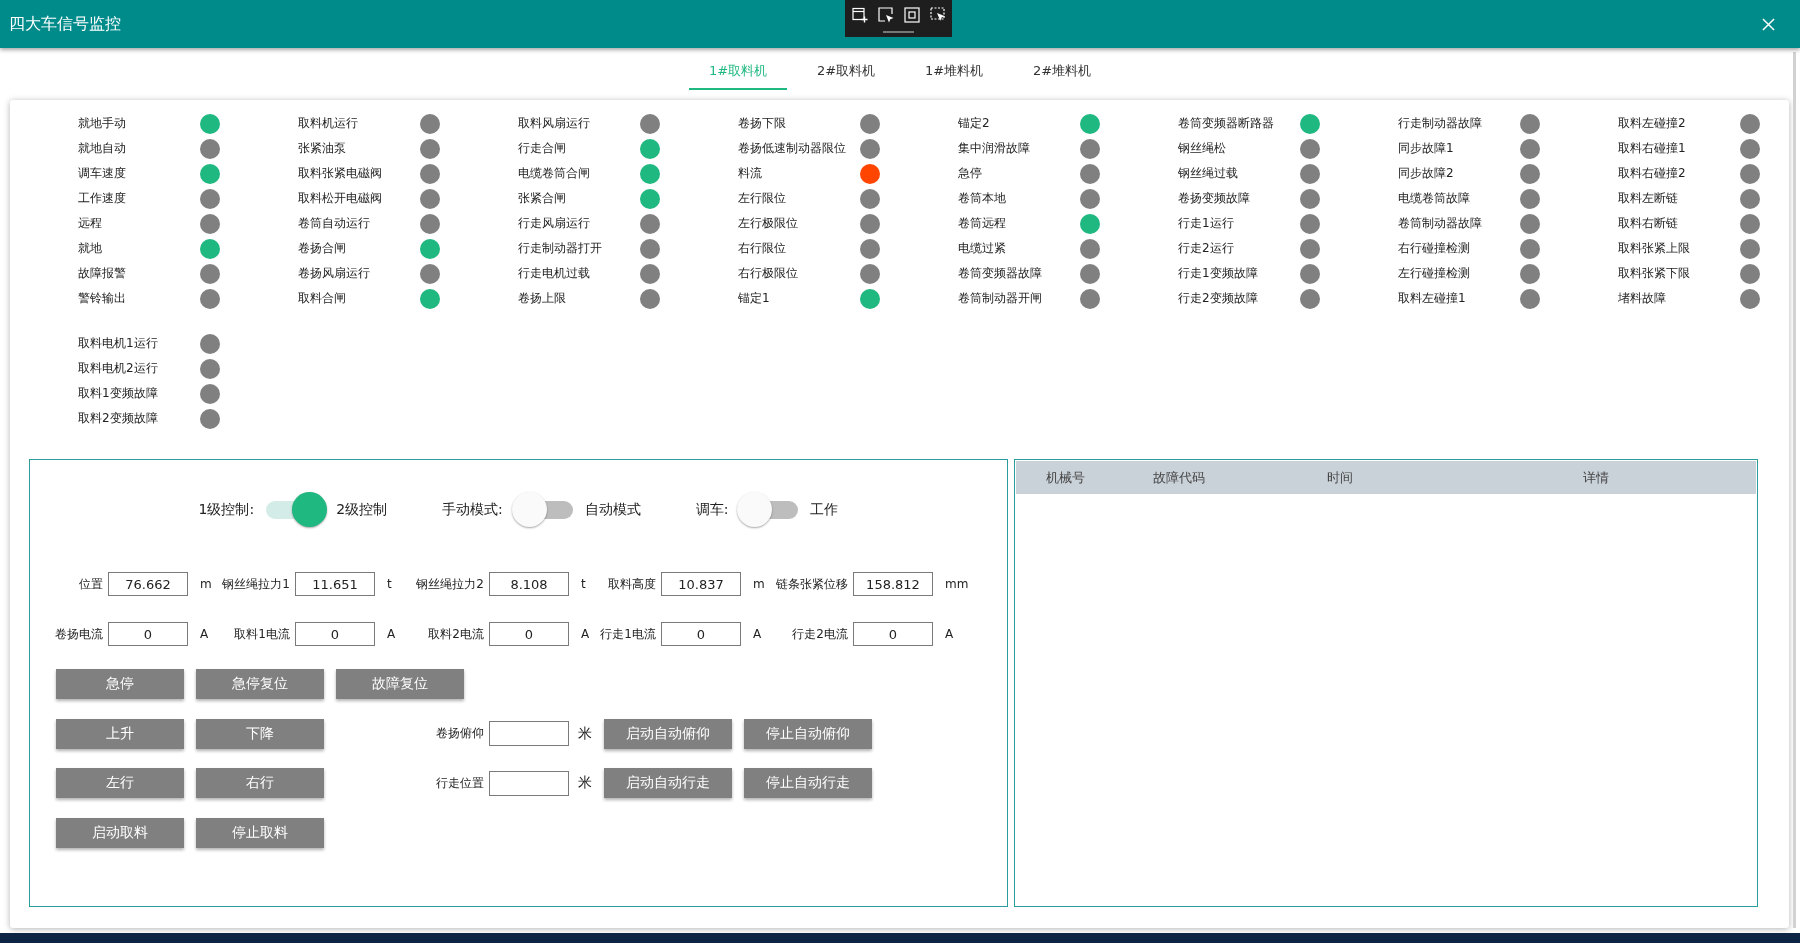 The width and height of the screenshot is (1800, 943). I want to click on signal-label: 堵料故障, so click(1642, 298).